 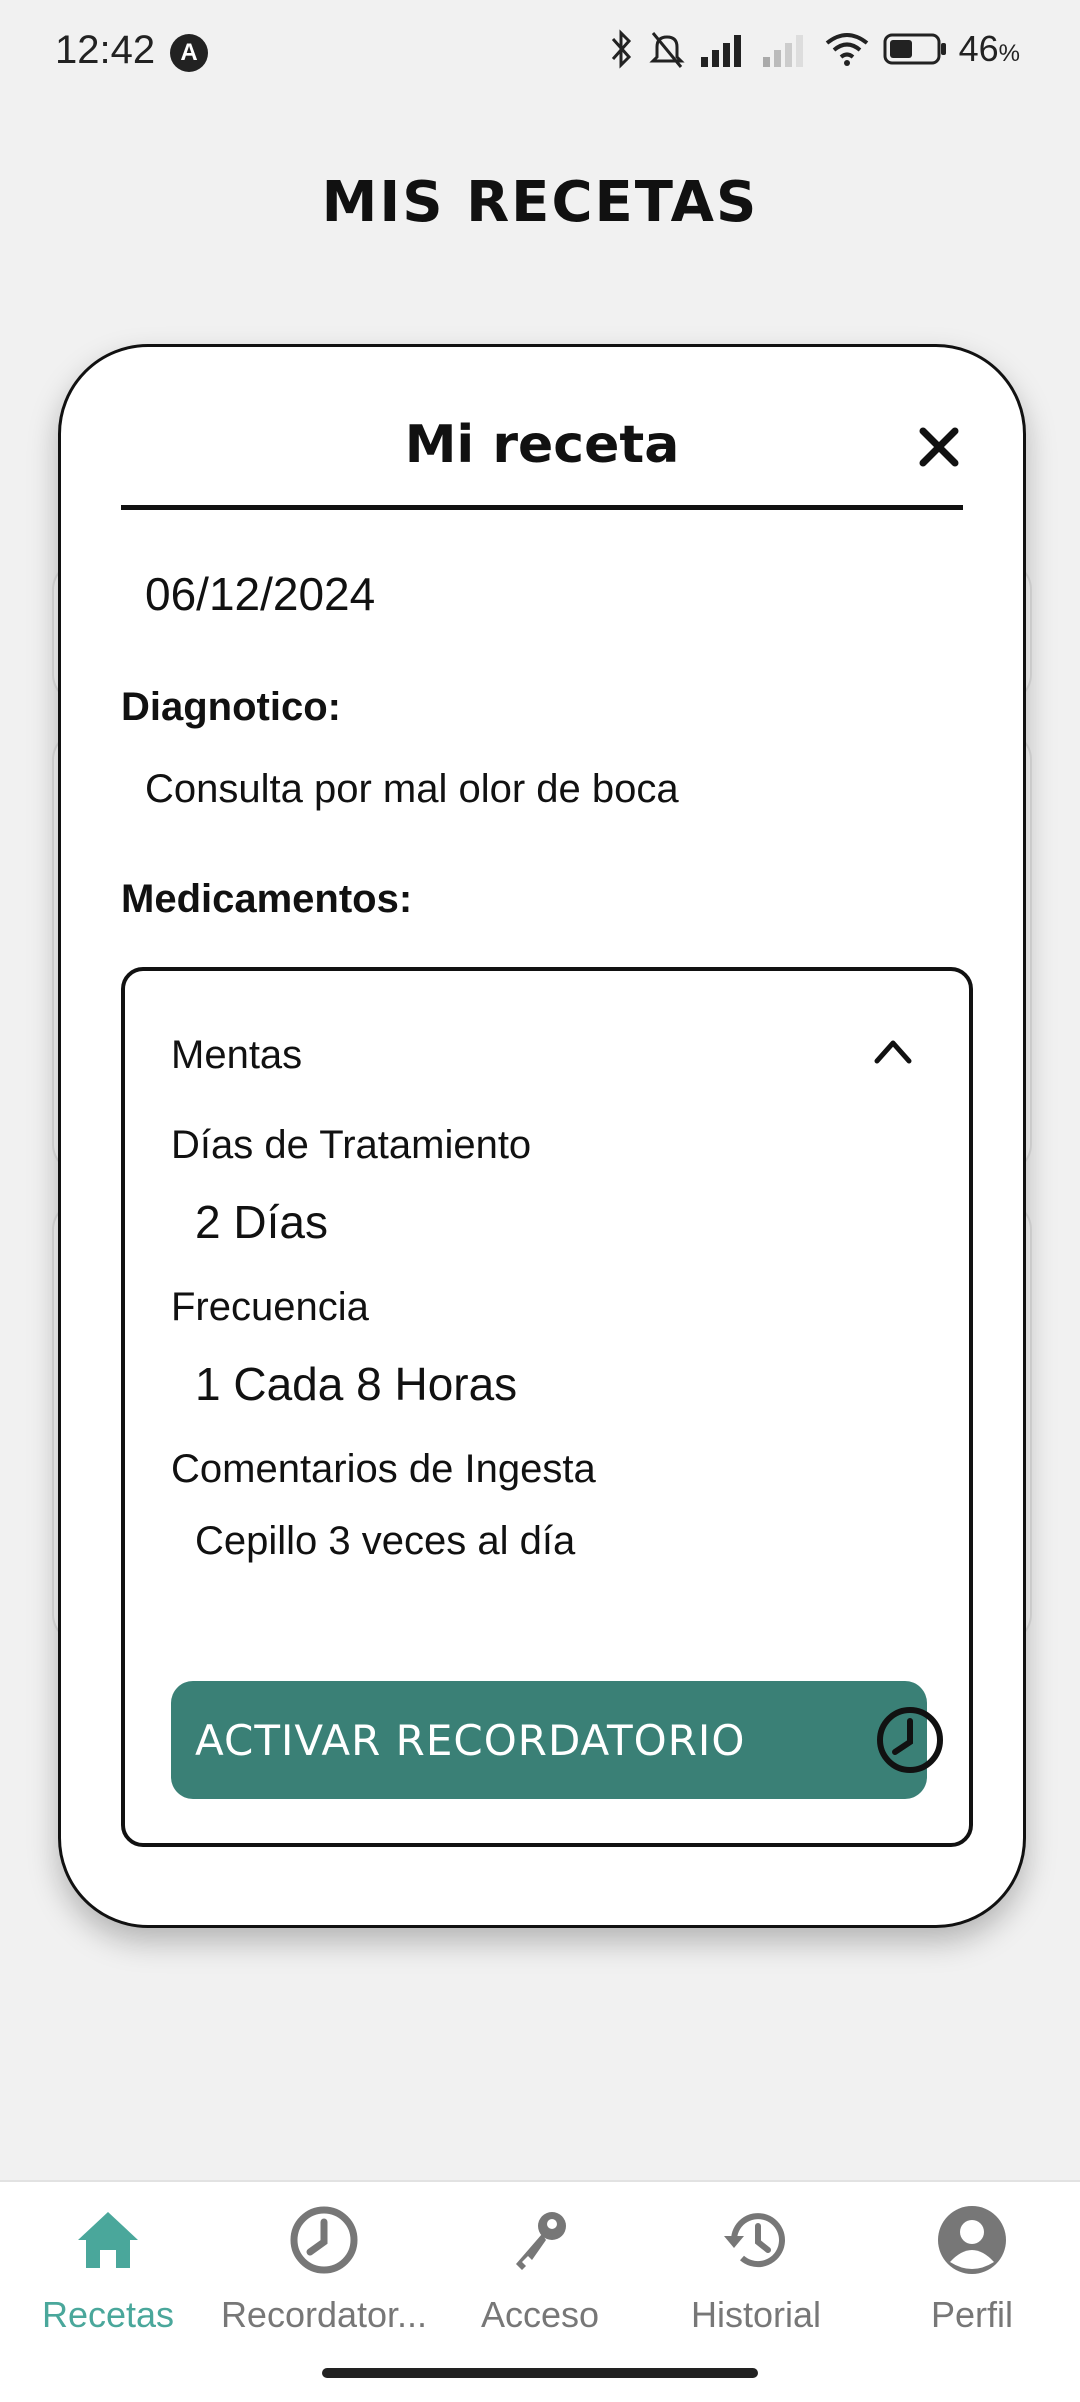 I want to click on nav-item-perfil: Perfil, so click(x=972, y=2270).